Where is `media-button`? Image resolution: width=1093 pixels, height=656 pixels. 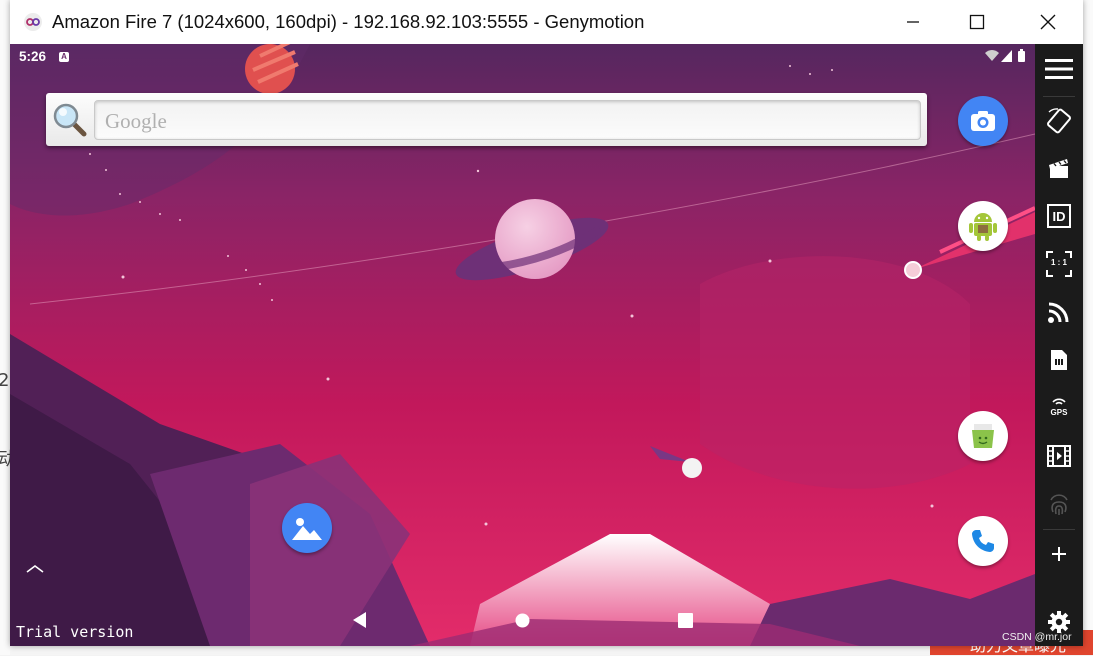
media-button is located at coordinates (1059, 456).